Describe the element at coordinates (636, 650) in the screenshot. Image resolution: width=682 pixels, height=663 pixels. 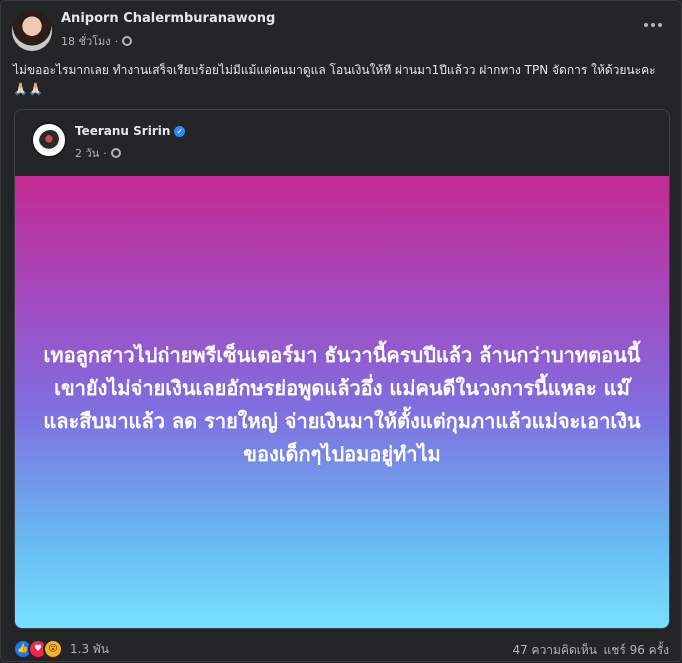
I see `share-count: แชร์ 96 ครั้ง` at that location.